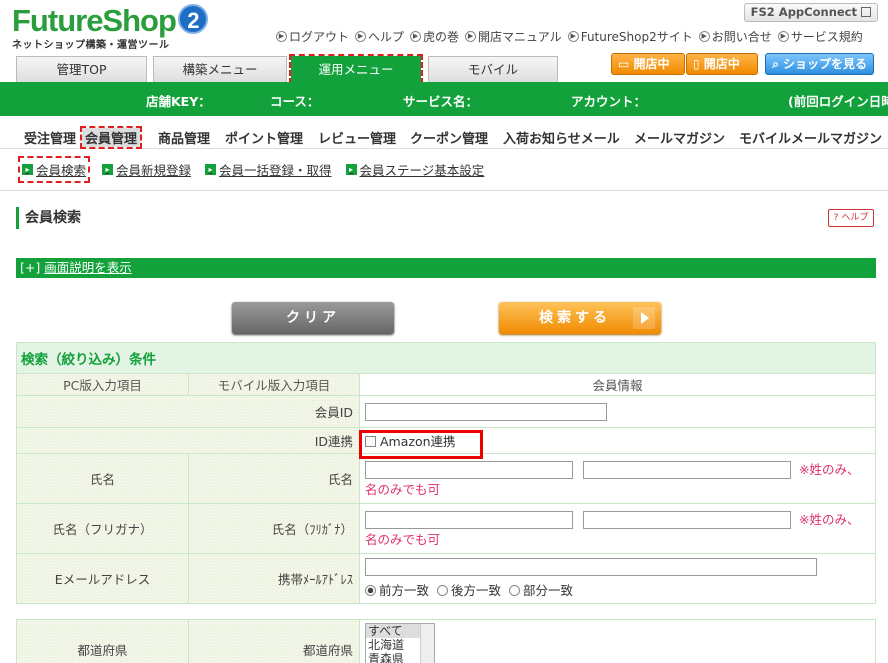  Describe the element at coordinates (188, 440) in the screenshot. I see `id-link-label: ID連携` at that location.